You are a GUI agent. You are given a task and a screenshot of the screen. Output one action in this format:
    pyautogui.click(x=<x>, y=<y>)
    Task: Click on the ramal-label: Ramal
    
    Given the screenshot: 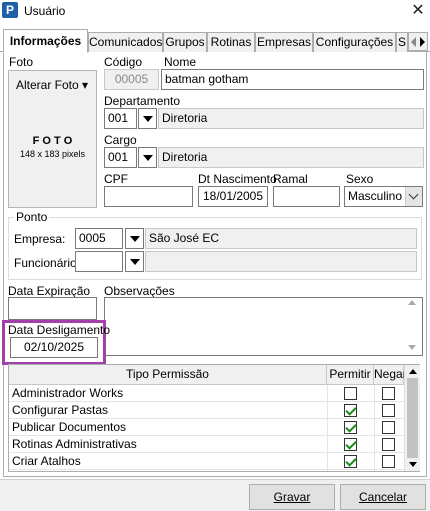 What is the action you would take?
    pyautogui.click(x=290, y=179)
    